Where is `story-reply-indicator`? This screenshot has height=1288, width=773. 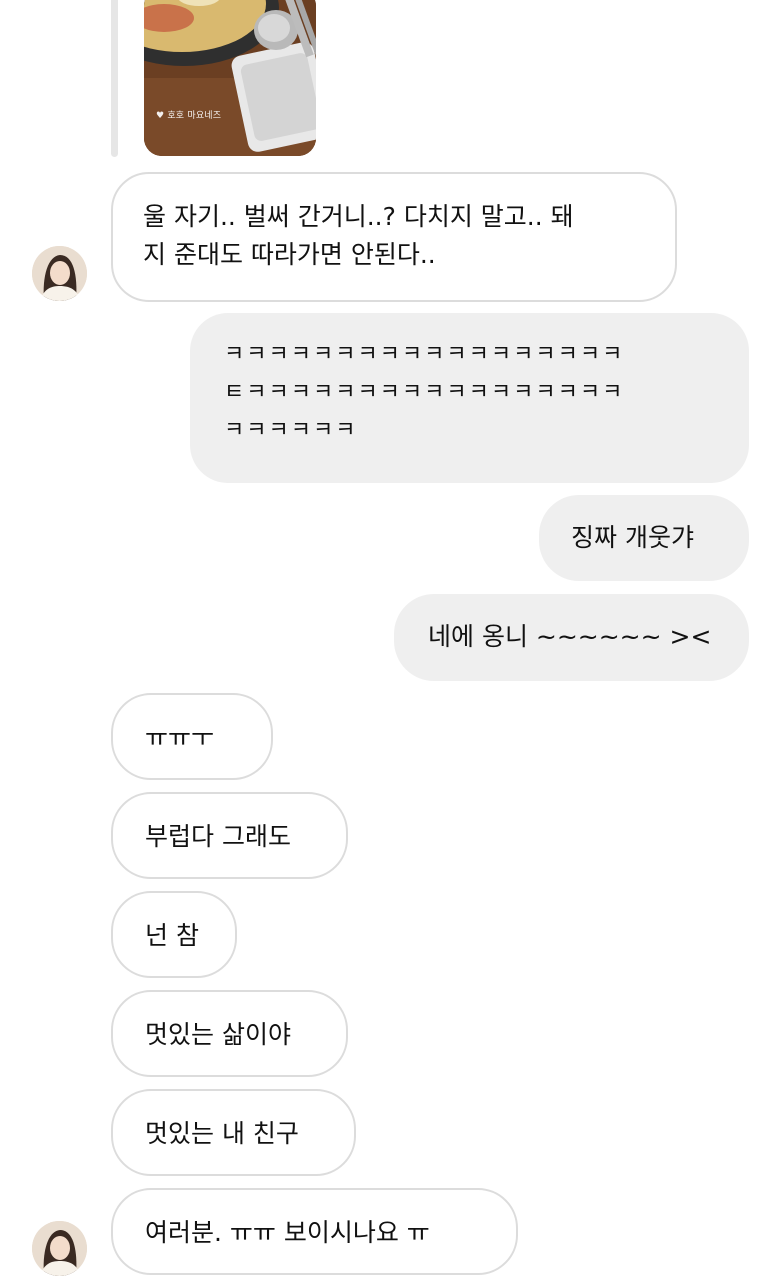
story-reply-indicator is located at coordinates (114, 78).